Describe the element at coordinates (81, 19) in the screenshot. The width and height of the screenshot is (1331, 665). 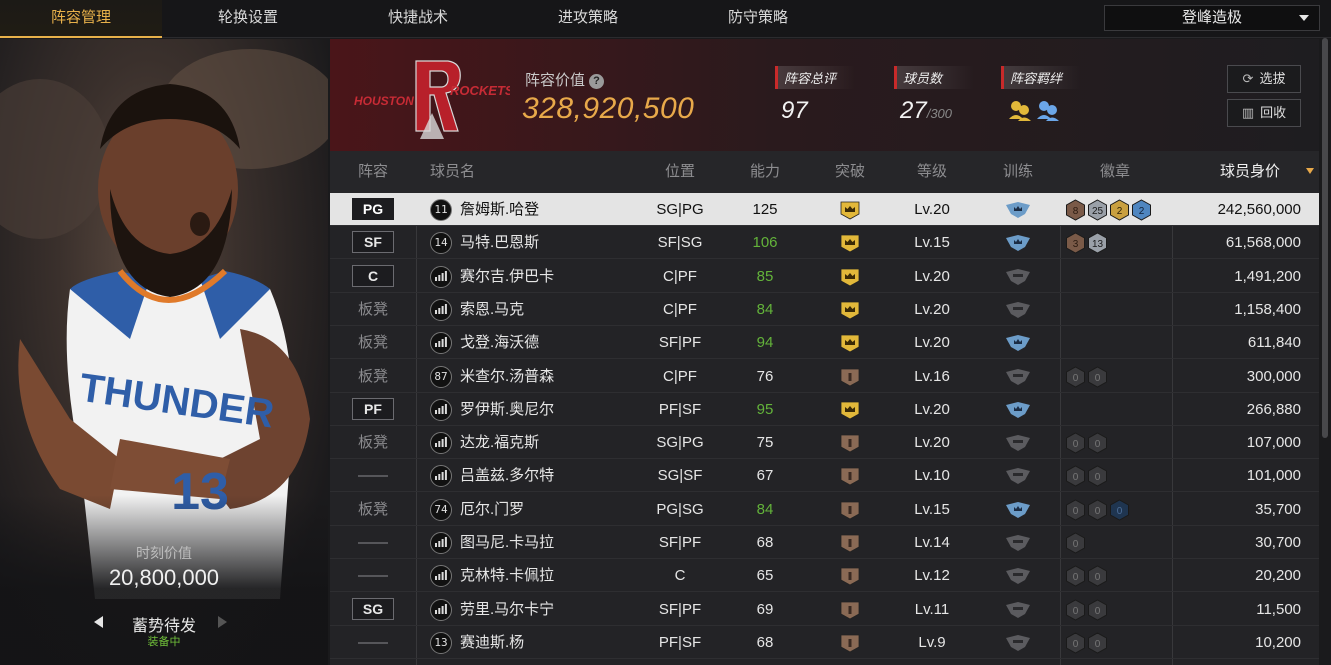
I see `tab-lineup-management: 阵容管理` at that location.